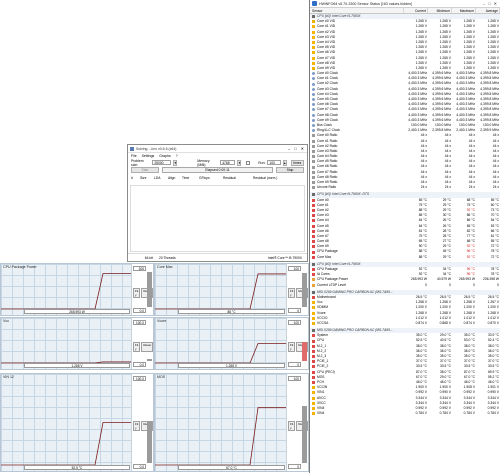  I want to click on run-input: 100, so click(274, 162).